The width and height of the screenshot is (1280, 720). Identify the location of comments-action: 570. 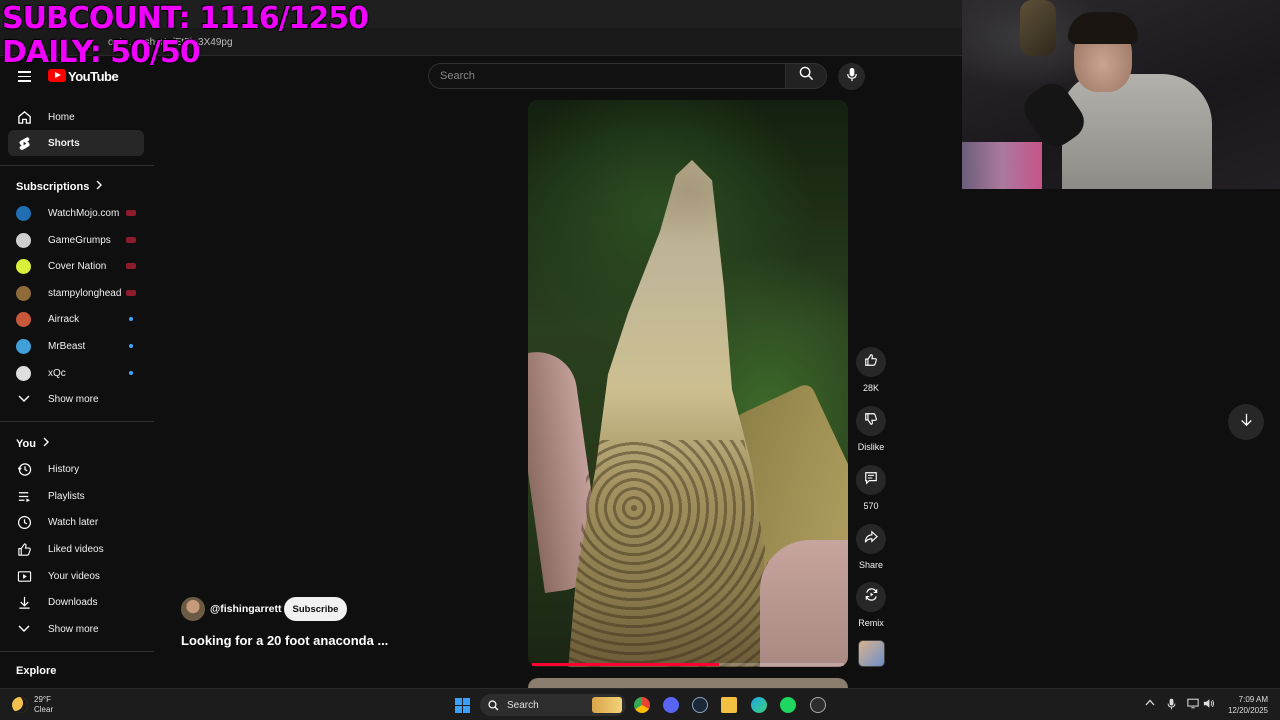
(871, 488).